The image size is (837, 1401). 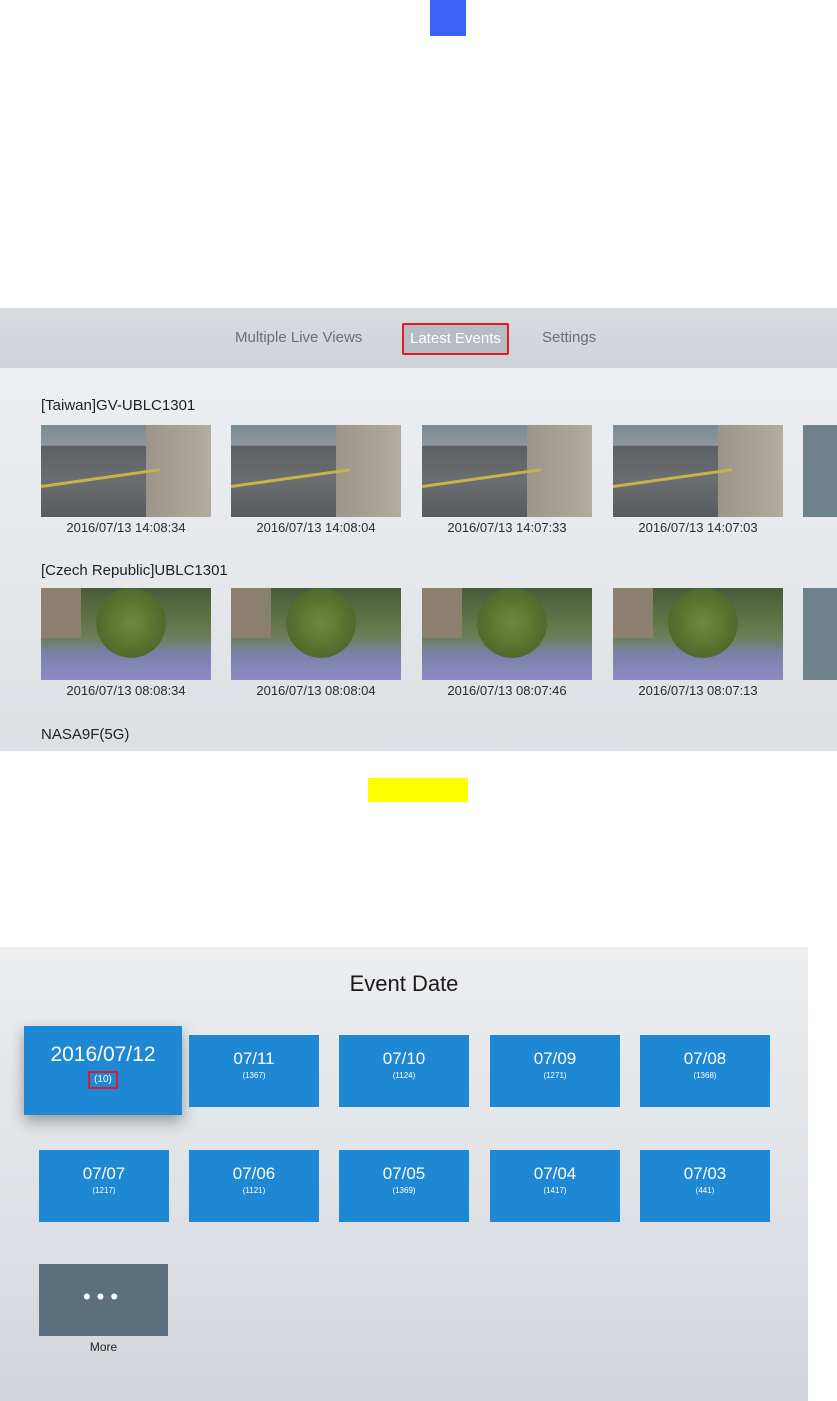 What do you see at coordinates (507, 527) in the screenshot?
I see `event-timestamp: 2016/07/13 14:07:33` at bounding box center [507, 527].